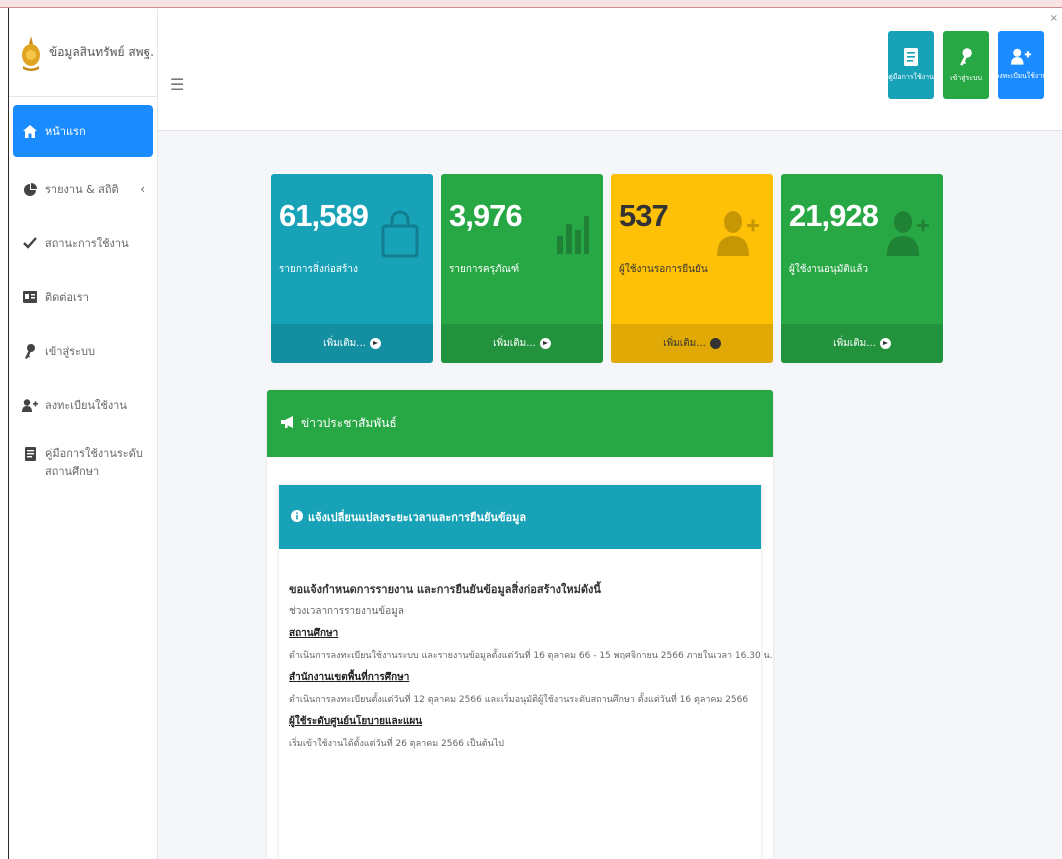 This screenshot has width=1062, height=859. Describe the element at coordinates (94, 462) in the screenshot. I see `sidebar-item-label: คู่มือการใช้งานระดับสถานศึกษา` at that location.